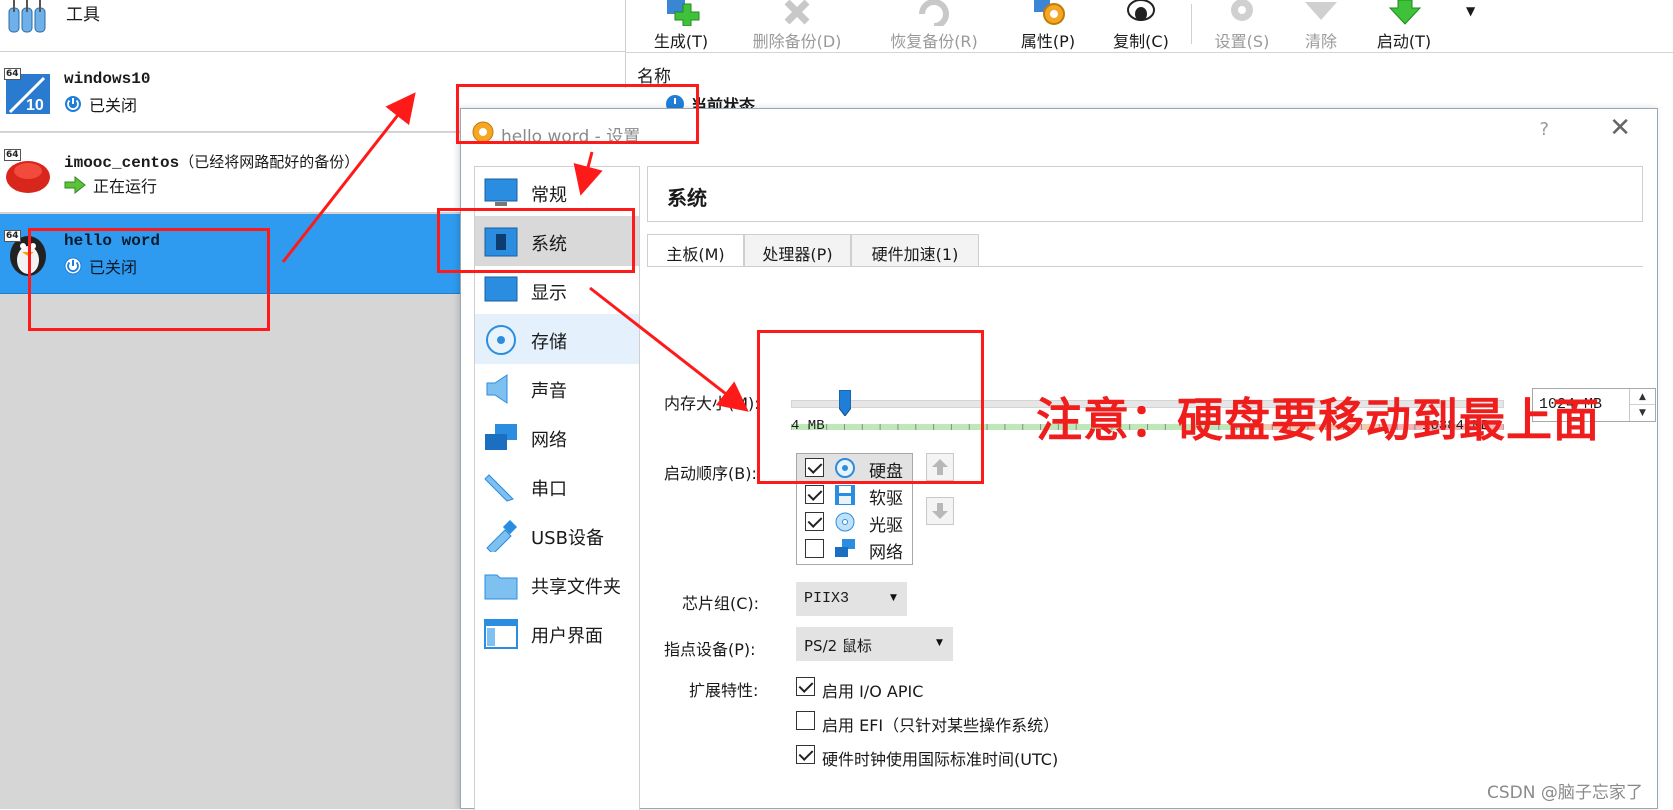 The image size is (1673, 810). I want to click on arrow-down-icon, so click(940, 511).